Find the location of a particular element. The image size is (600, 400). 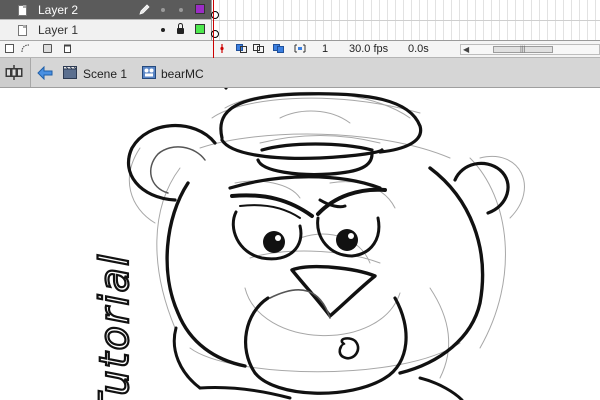

tutorial-vertical-text: Tutorial is located at coordinates (115, 326).